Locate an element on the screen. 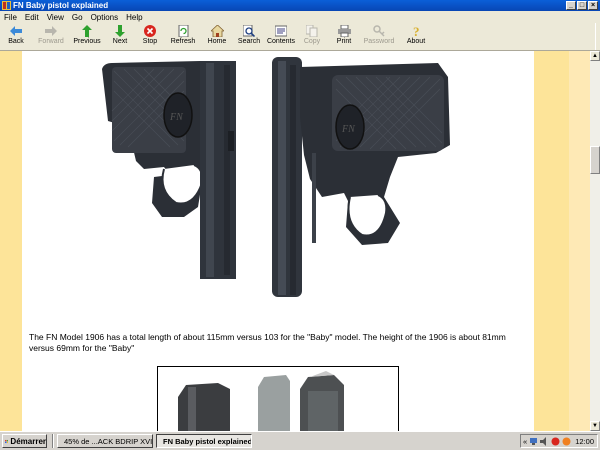  print-button: Print is located at coordinates (344, 34).